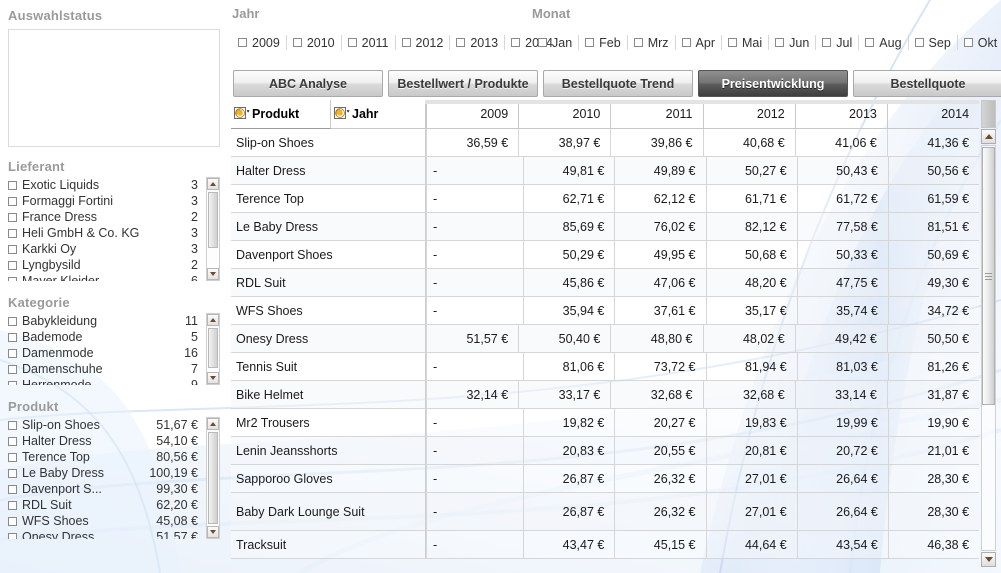 The image size is (1001, 573). What do you see at coordinates (114, 321) in the screenshot?
I see `list-item: Babykleidung 11` at bounding box center [114, 321].